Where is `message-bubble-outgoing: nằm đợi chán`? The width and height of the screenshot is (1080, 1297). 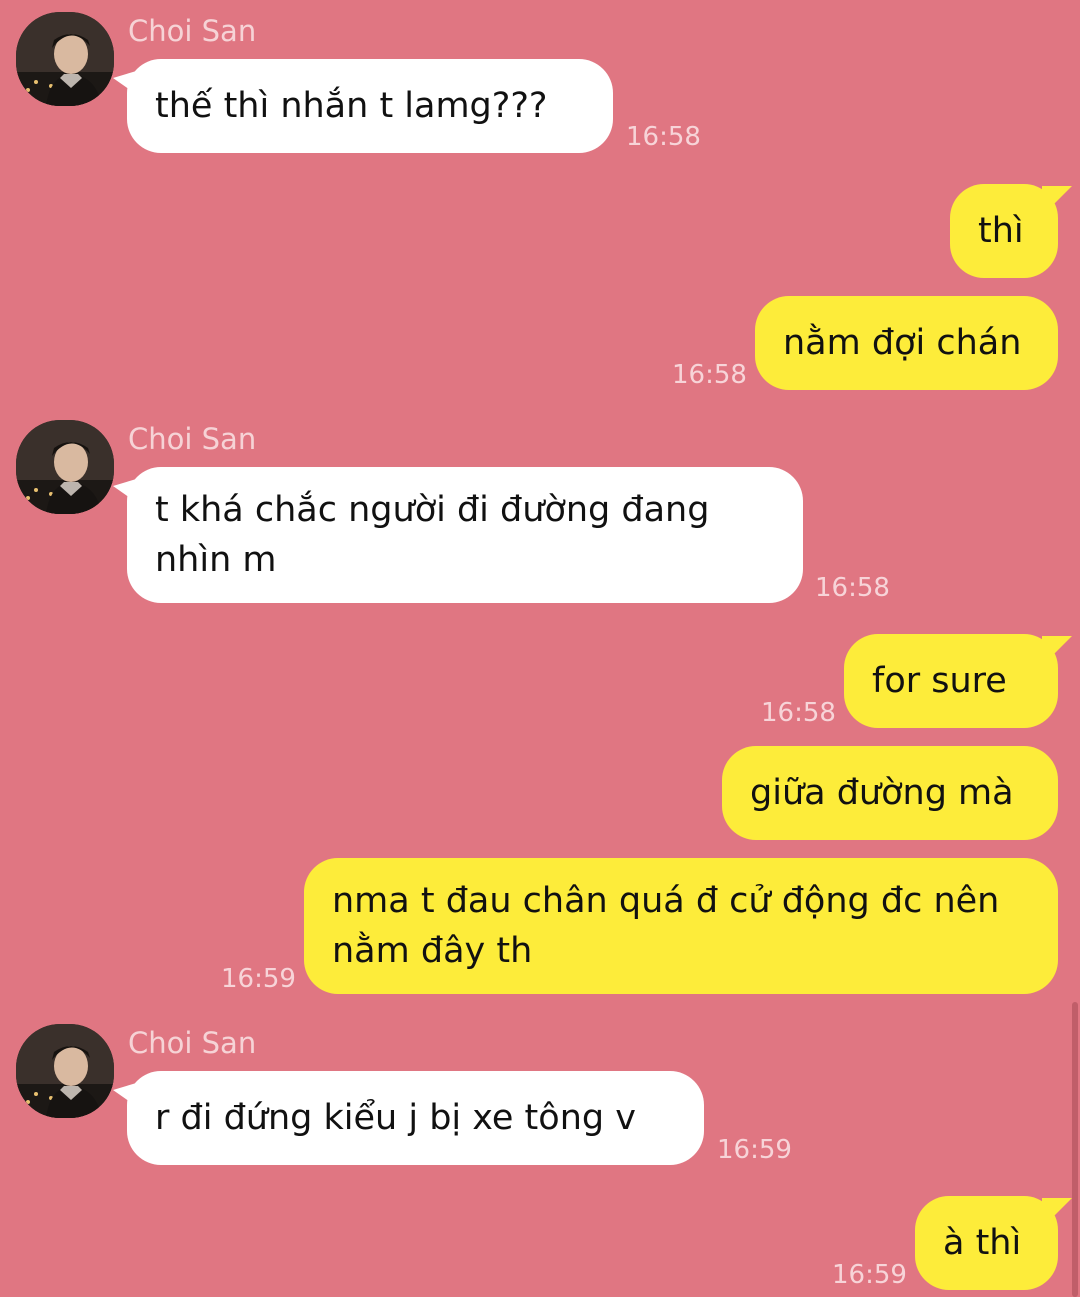
message-bubble-outgoing: nằm đợi chán is located at coordinates (906, 343).